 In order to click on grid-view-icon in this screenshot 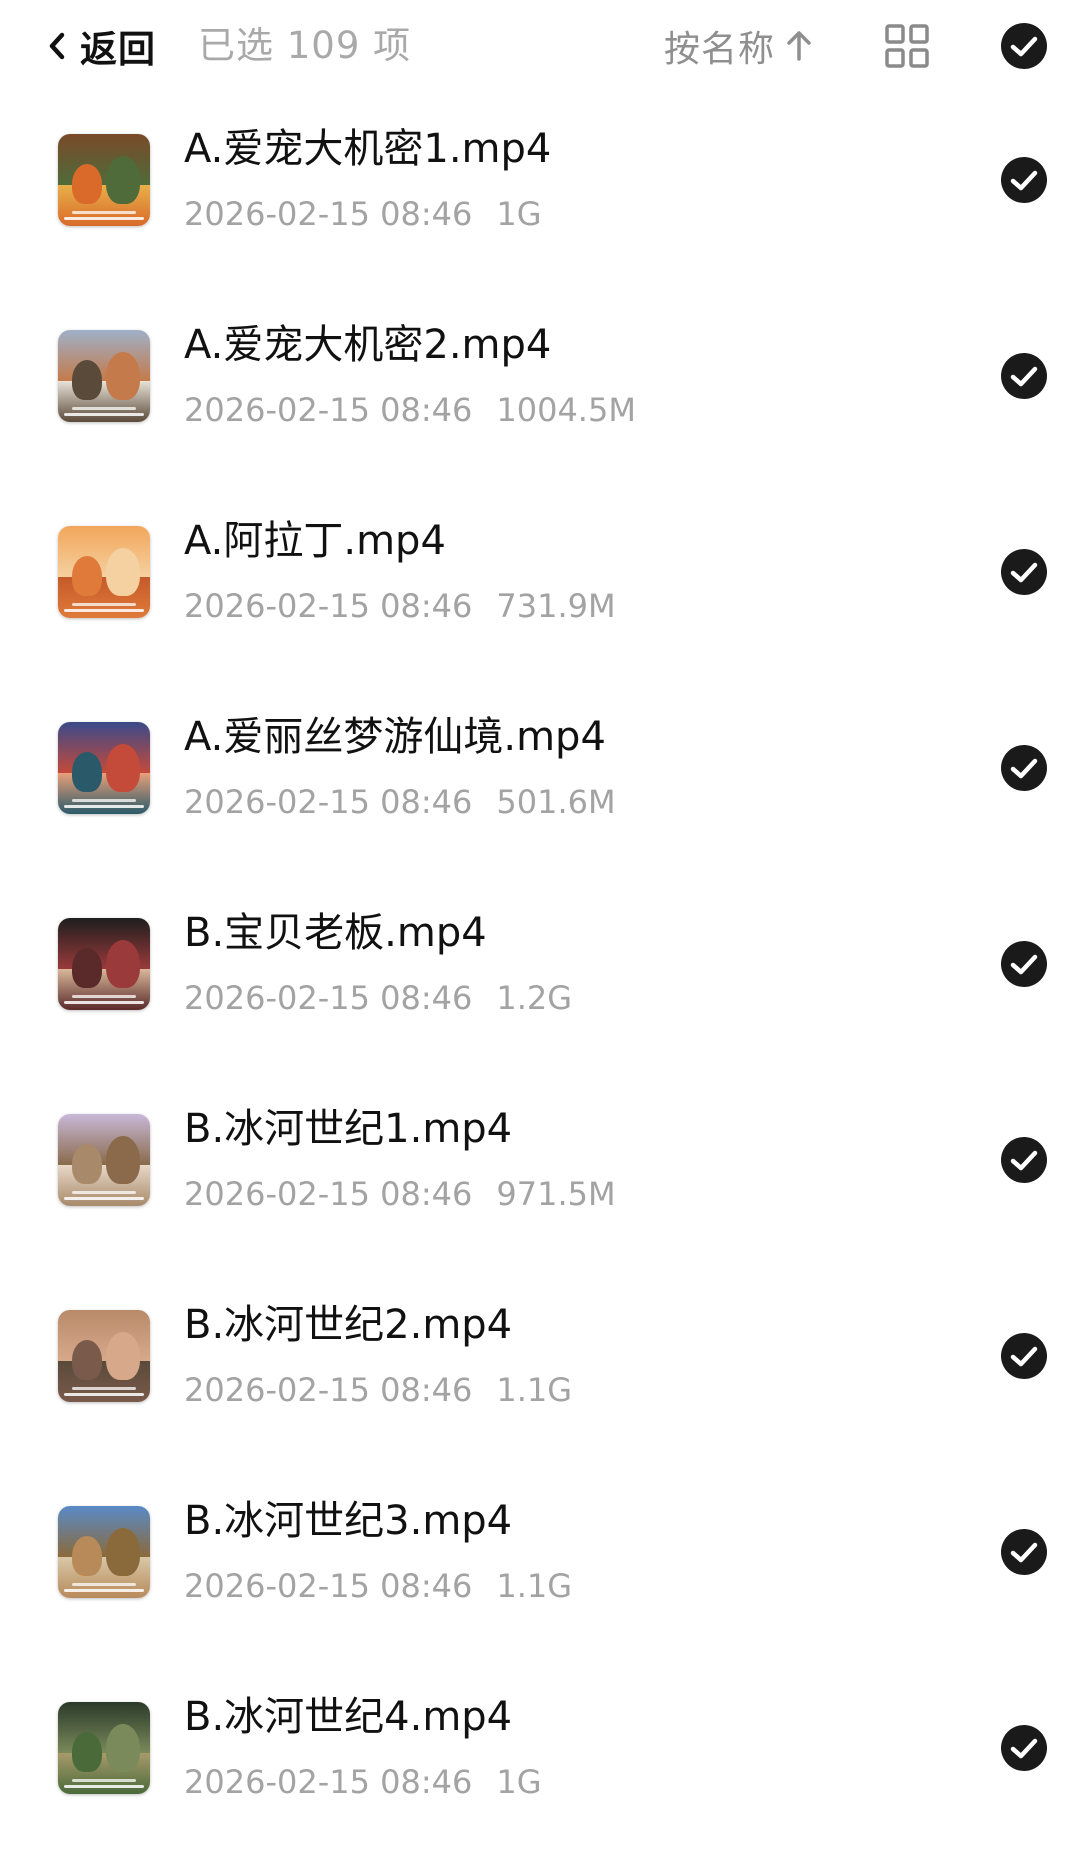, I will do `click(907, 46)`.